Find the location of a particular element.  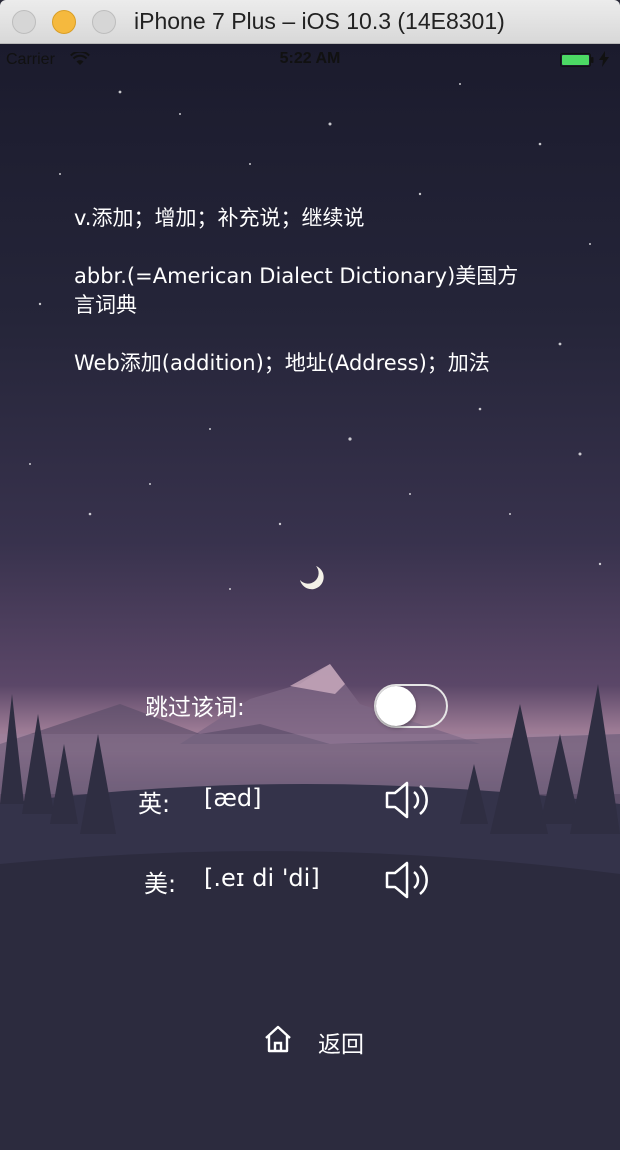

window-titlebar: iPhone 7 Plus – iOS 10.3 (14E8301) is located at coordinates (310, 22).